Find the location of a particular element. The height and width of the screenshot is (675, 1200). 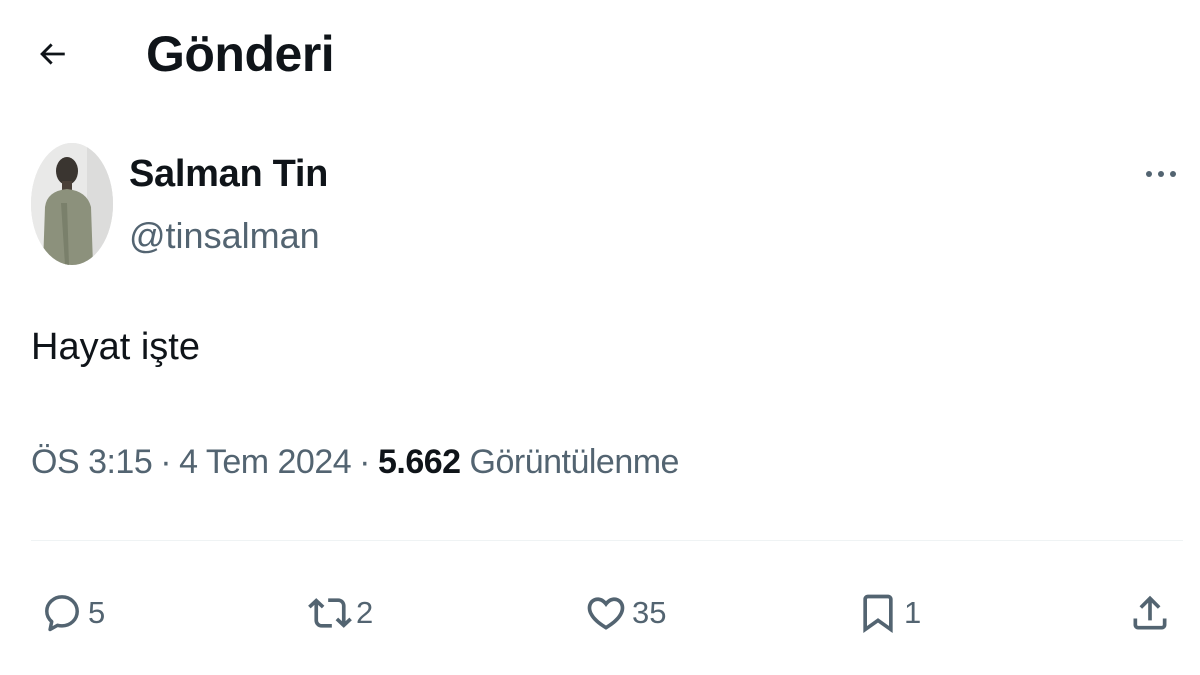

bookmark-button: 1 is located at coordinates (888, 613).